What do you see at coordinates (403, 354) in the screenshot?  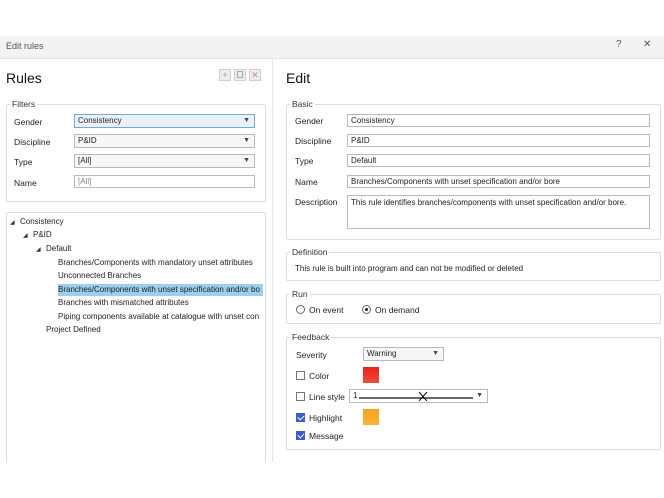 I see `severity-select: Warning ▼` at bounding box center [403, 354].